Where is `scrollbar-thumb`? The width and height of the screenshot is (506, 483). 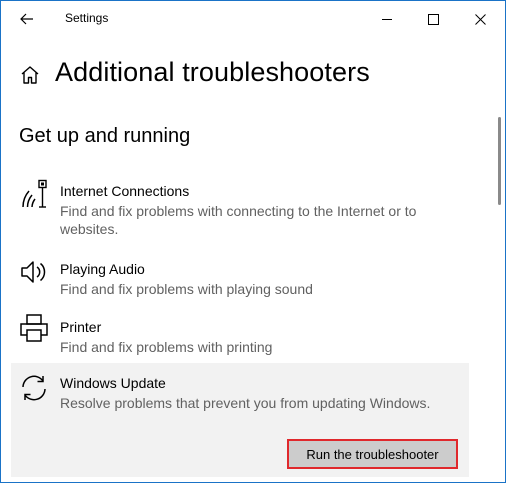
scrollbar-thumb is located at coordinates (499, 161).